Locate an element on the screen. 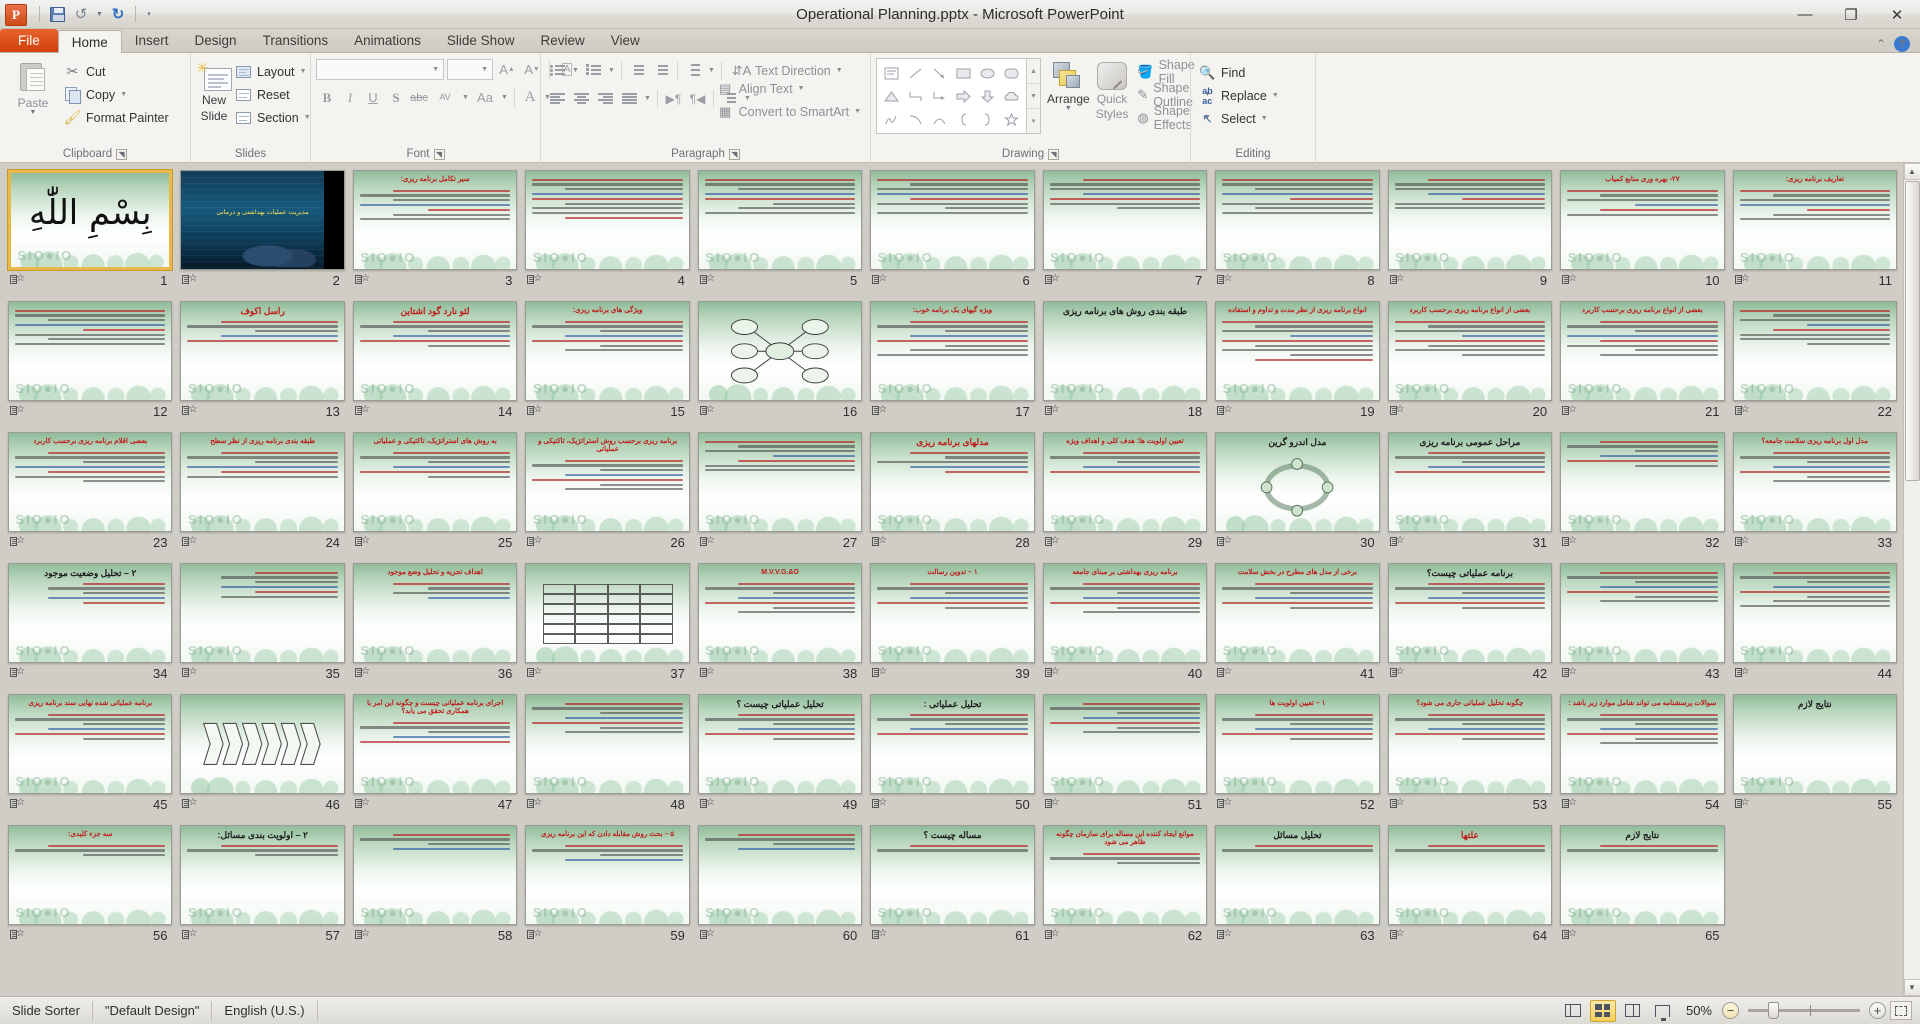 The height and width of the screenshot is (1024, 1920). slide-thumbnail-16: ☆ 16 is located at coordinates (780, 363).